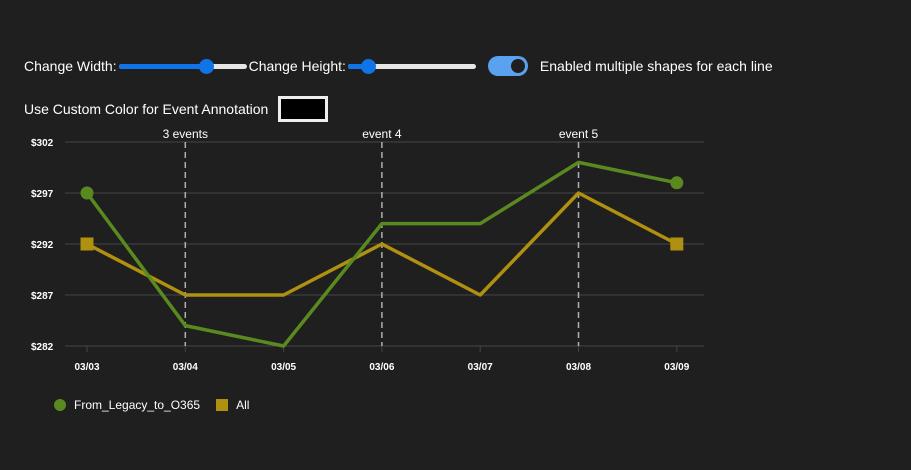 This screenshot has height=470, width=911. I want to click on x-tick-label: 03/04, so click(185, 367).